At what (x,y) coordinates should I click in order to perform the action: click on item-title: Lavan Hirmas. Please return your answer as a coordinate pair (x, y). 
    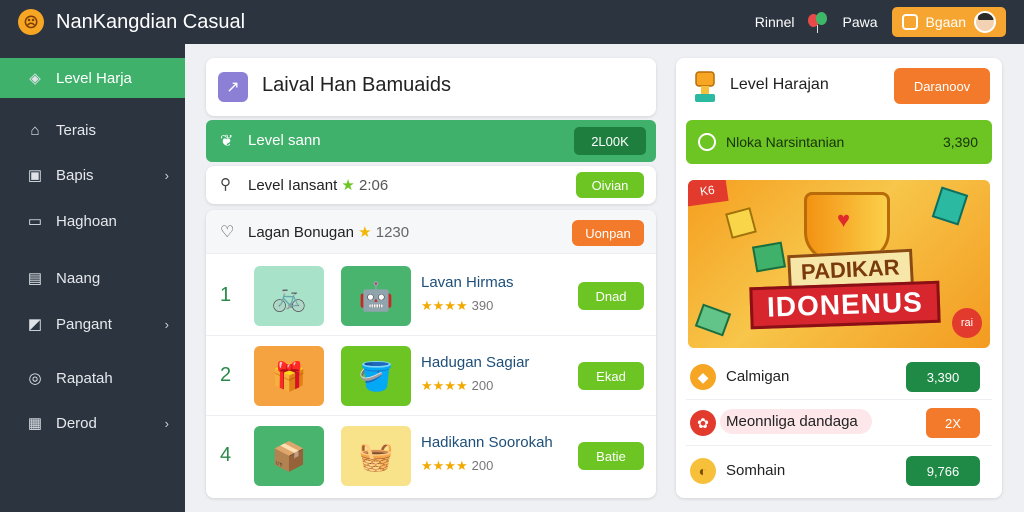
    Looking at the image, I should click on (467, 282).